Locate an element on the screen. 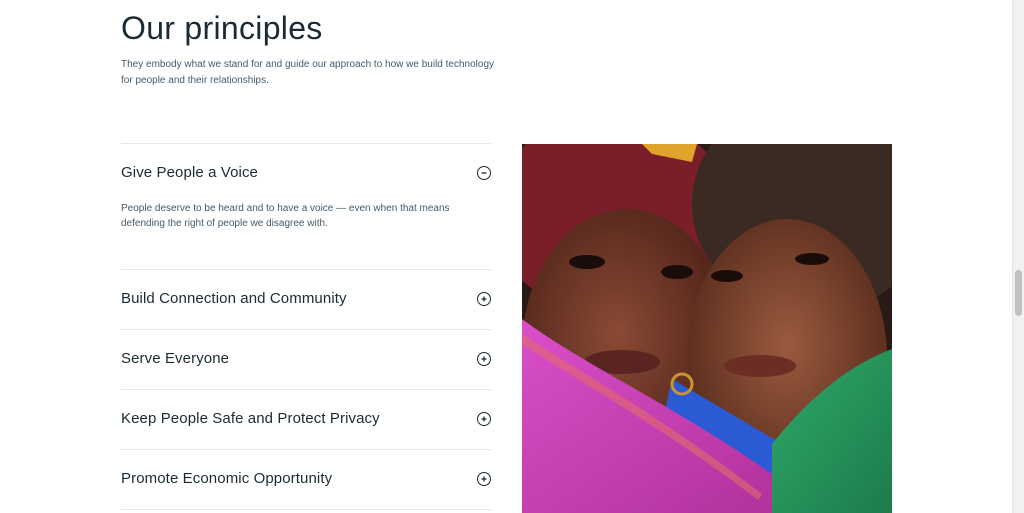  minus-circle-icon is located at coordinates (484, 173).